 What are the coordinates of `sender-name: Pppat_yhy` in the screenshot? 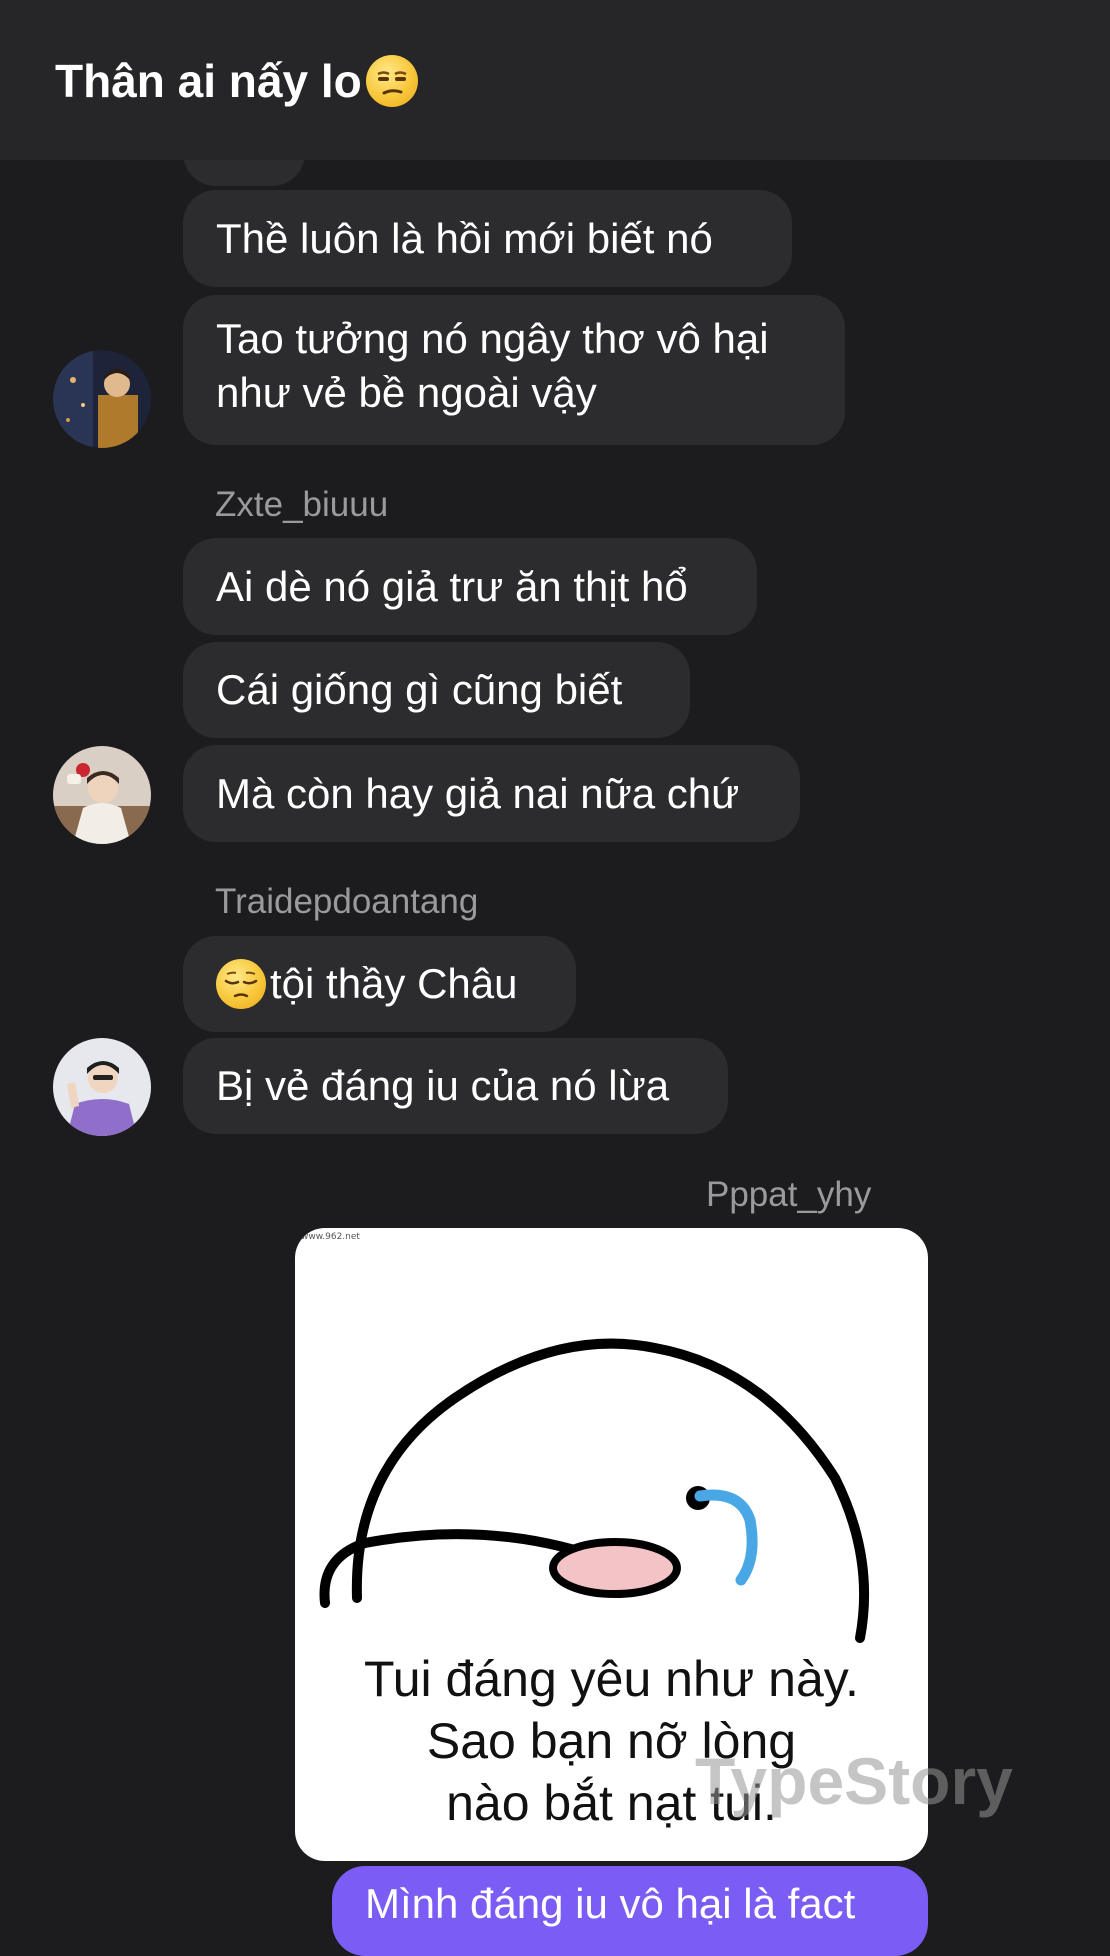 It's located at (789, 1194).